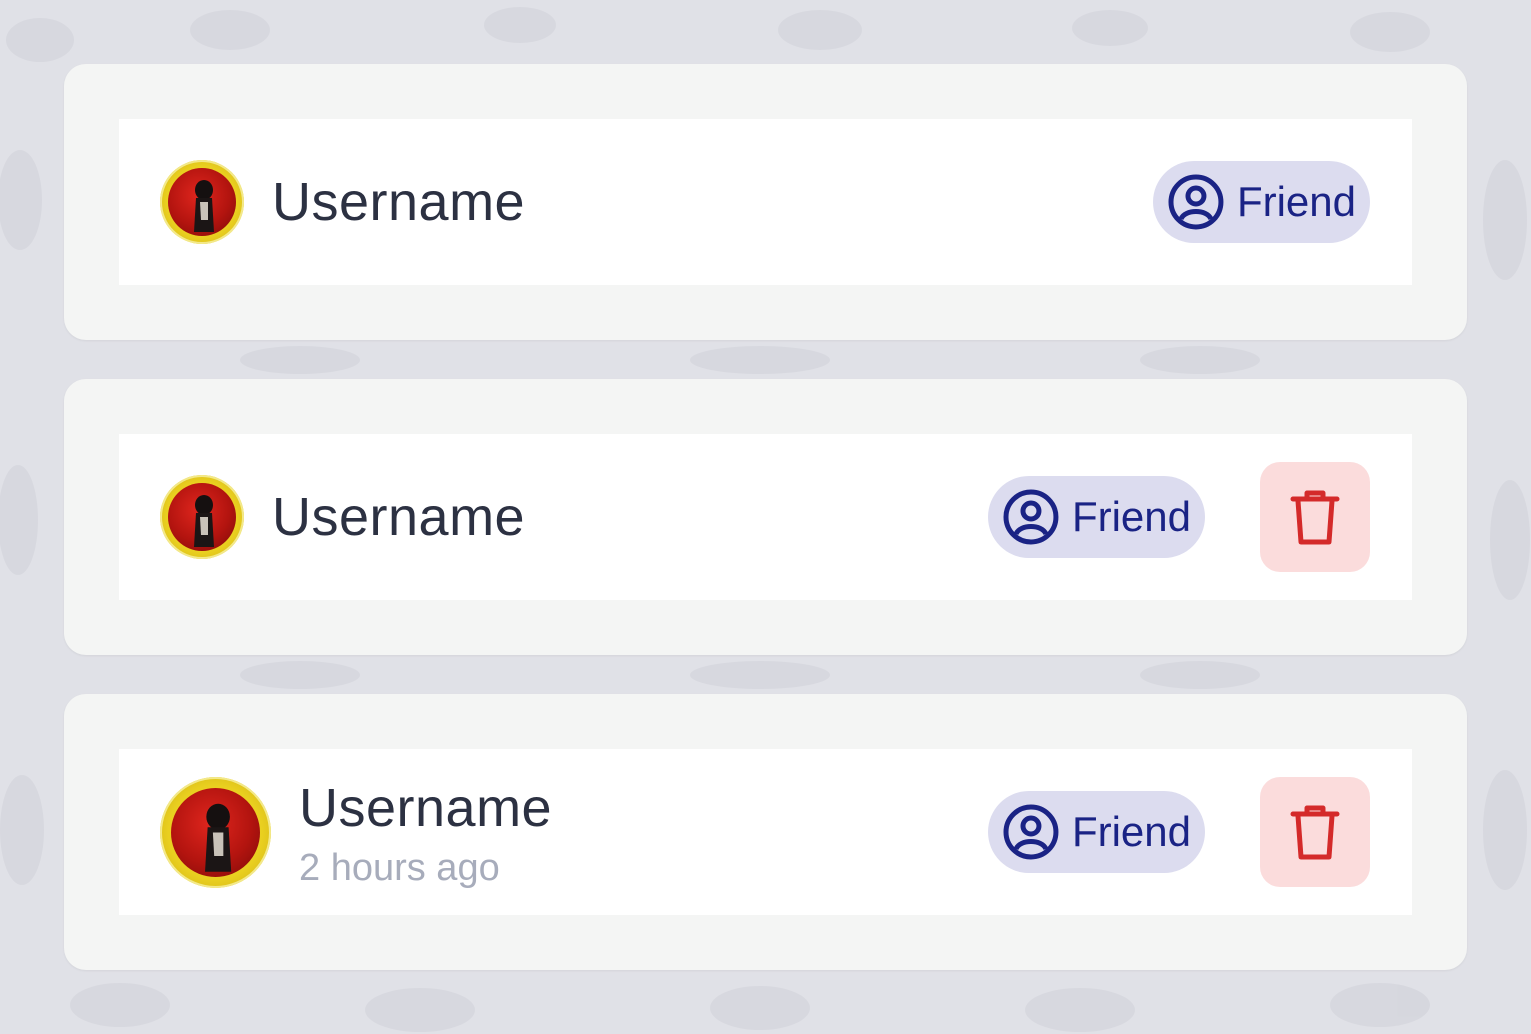  I want to click on friend-row: Username 2 hours ago Friend, so click(765, 832).